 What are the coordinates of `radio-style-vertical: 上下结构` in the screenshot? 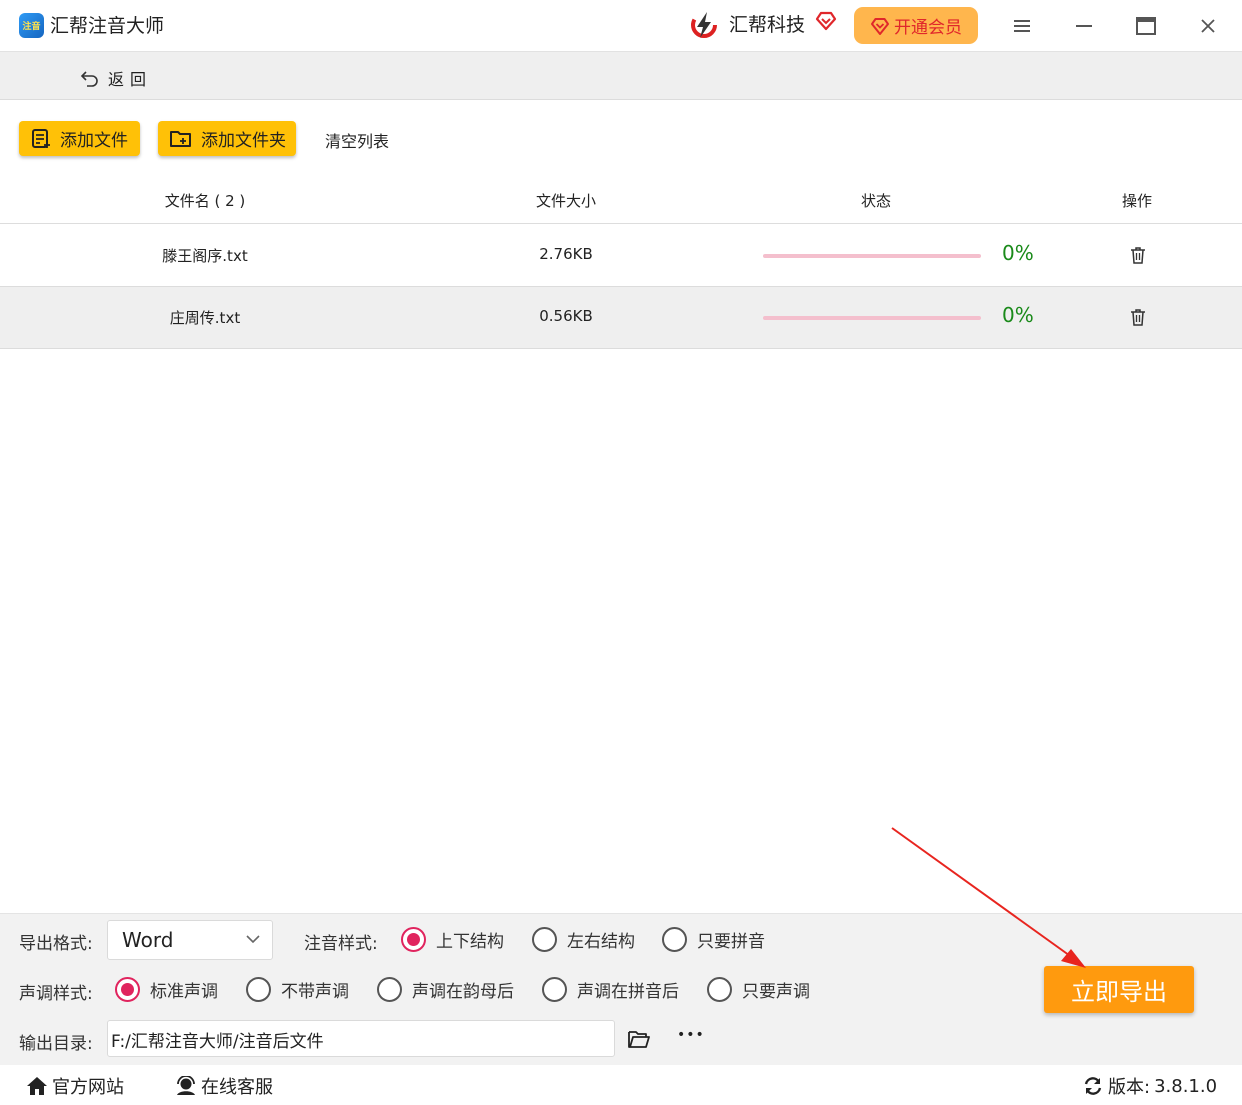 It's located at (452, 939).